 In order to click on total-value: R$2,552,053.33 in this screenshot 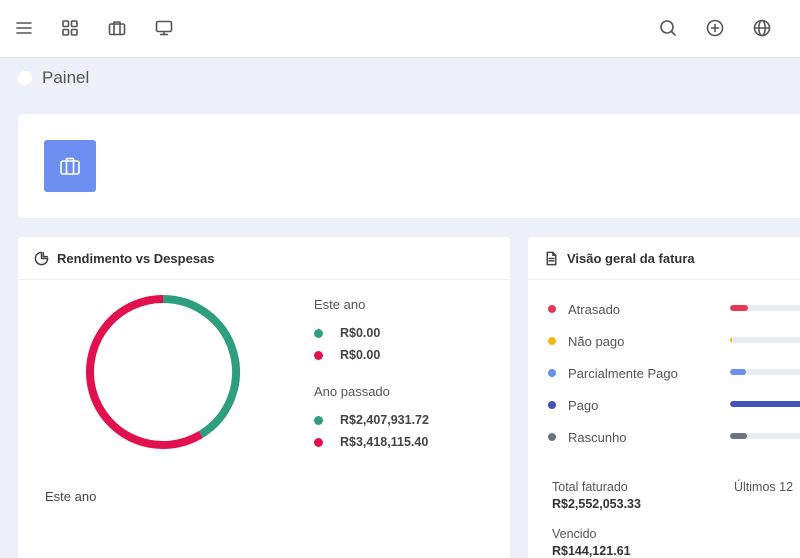, I will do `click(596, 504)`.